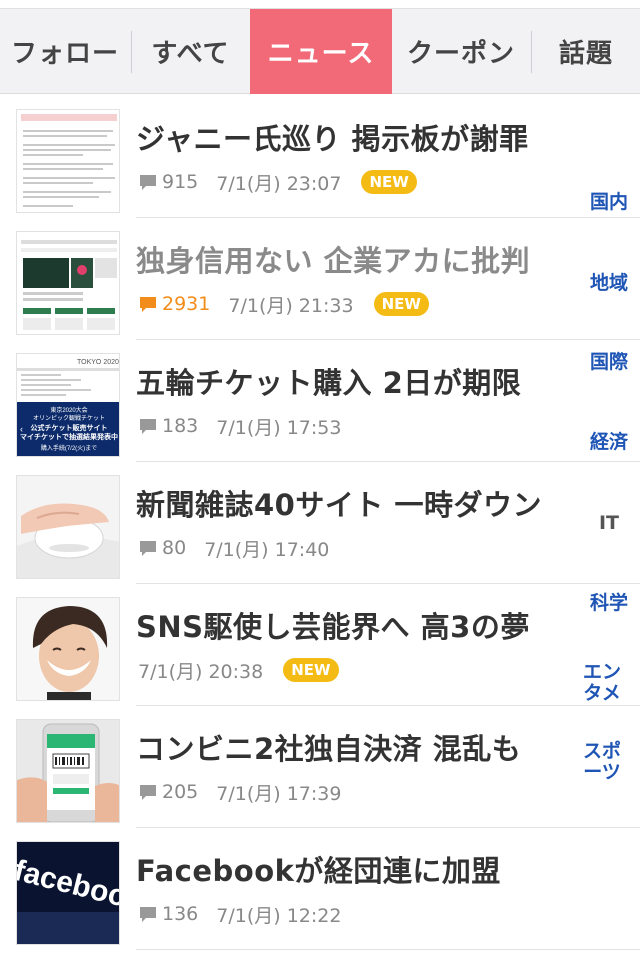 This screenshot has width=640, height=955. I want to click on category-label-line: タメ, so click(602, 693).